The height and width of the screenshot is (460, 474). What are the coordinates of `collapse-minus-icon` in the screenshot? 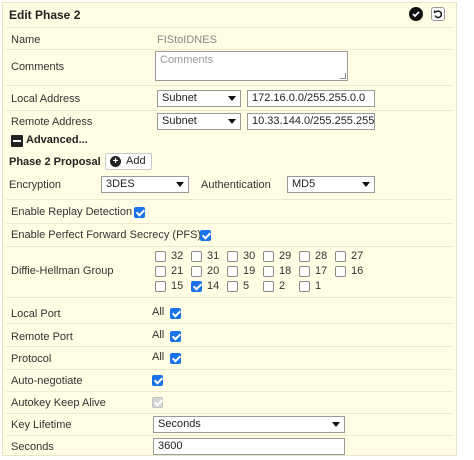 It's located at (17, 141).